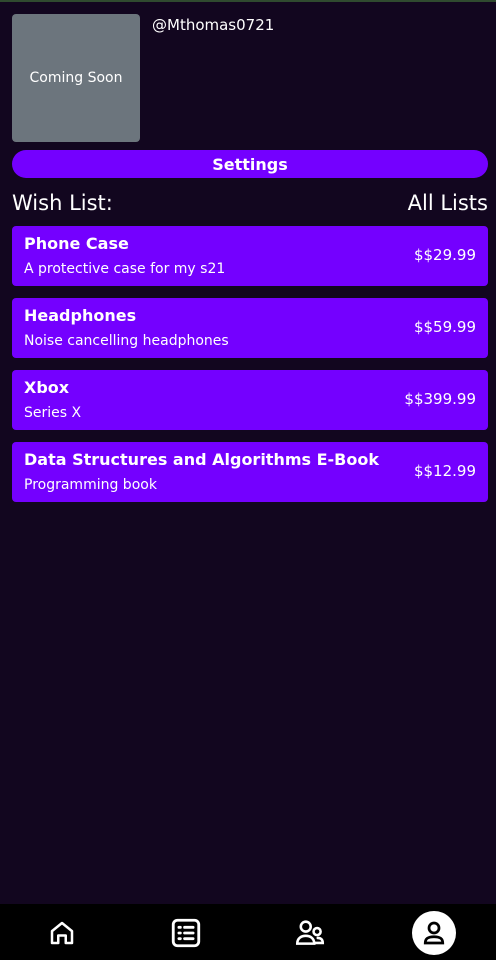 This screenshot has height=960, width=496. I want to click on nav-profile, so click(434, 933).